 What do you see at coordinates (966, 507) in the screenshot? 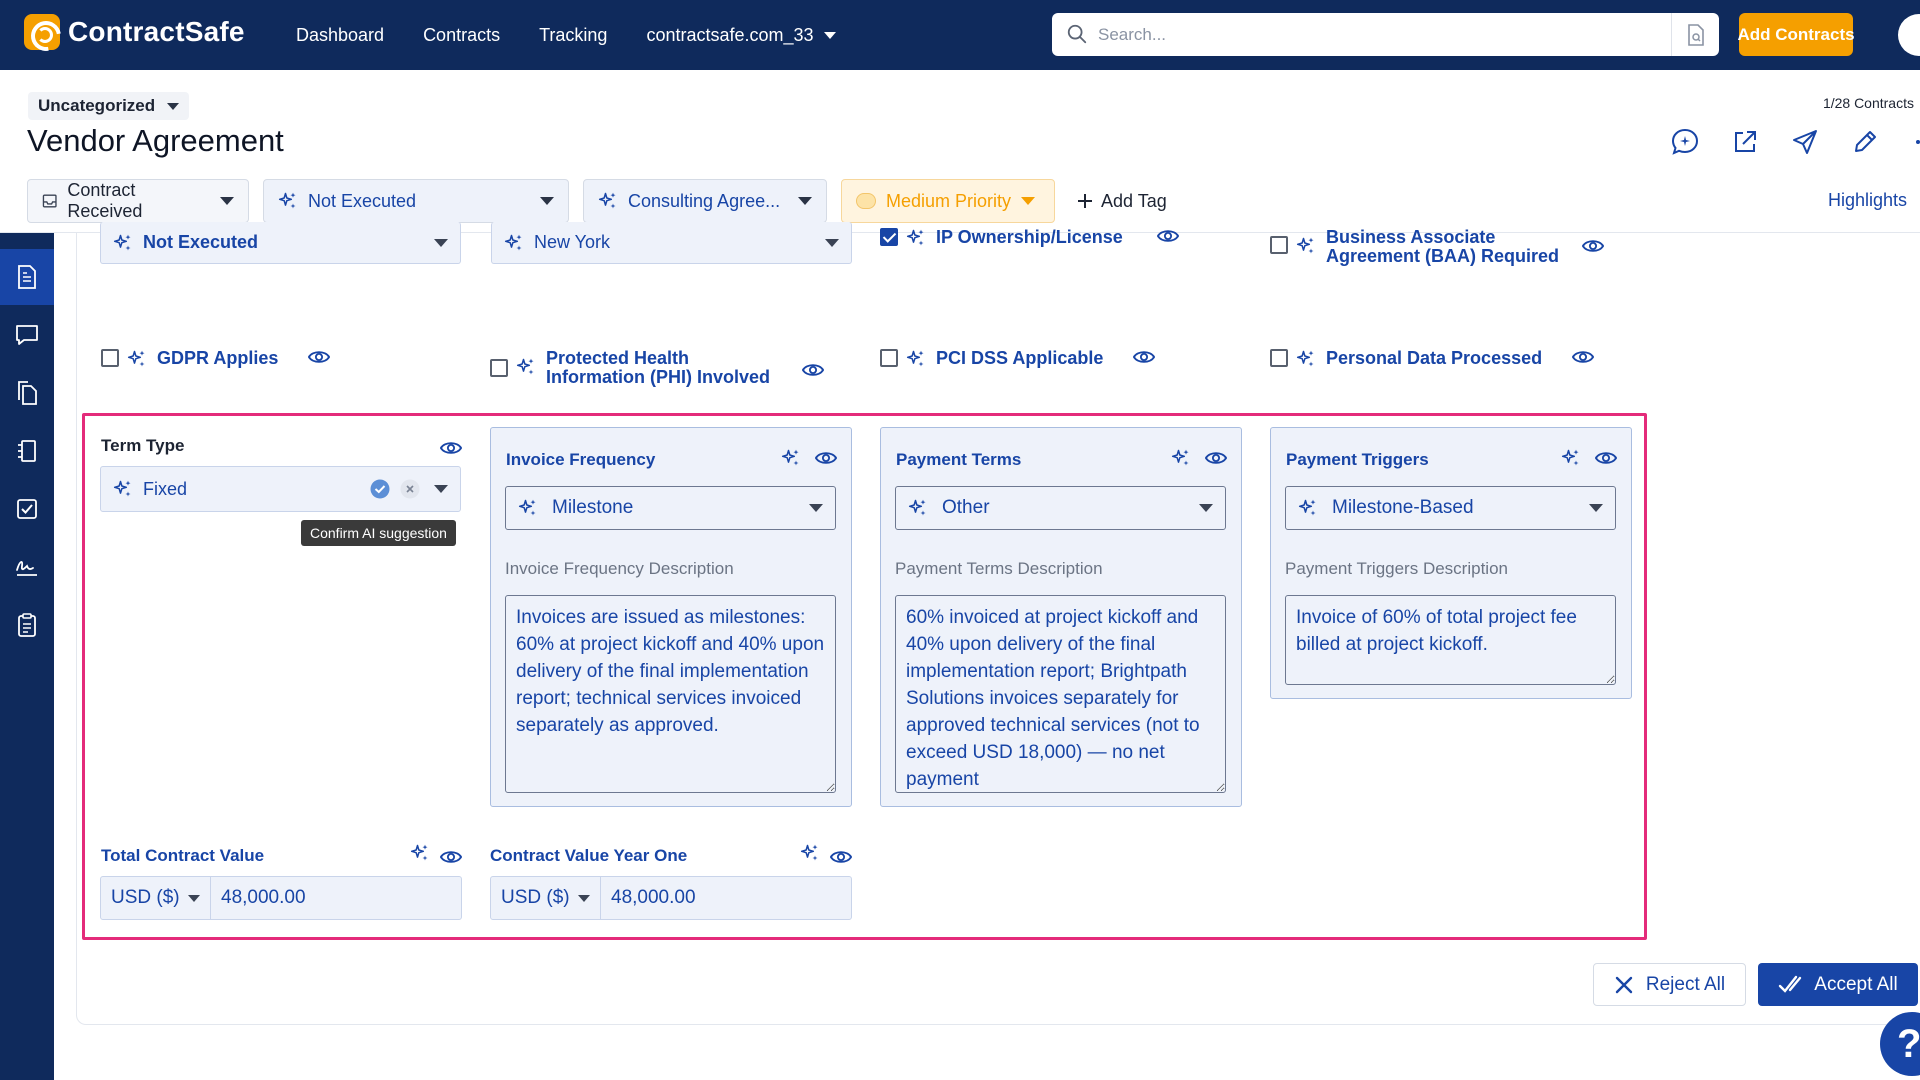
I see `payment-terms-value: Other` at bounding box center [966, 507].